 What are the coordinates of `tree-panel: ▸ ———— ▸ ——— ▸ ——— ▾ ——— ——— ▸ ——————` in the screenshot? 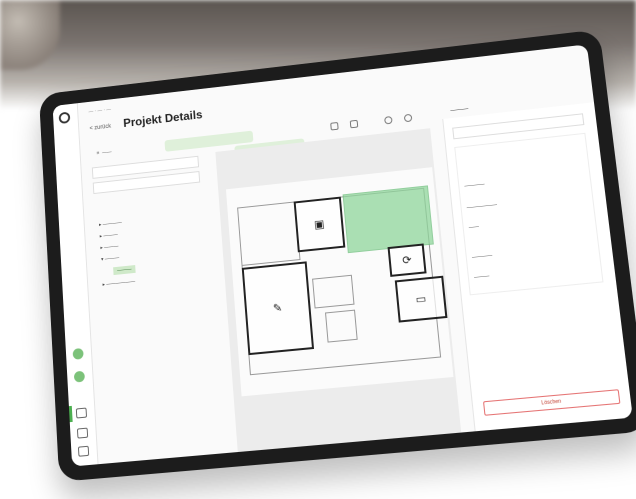 It's located at (158, 309).